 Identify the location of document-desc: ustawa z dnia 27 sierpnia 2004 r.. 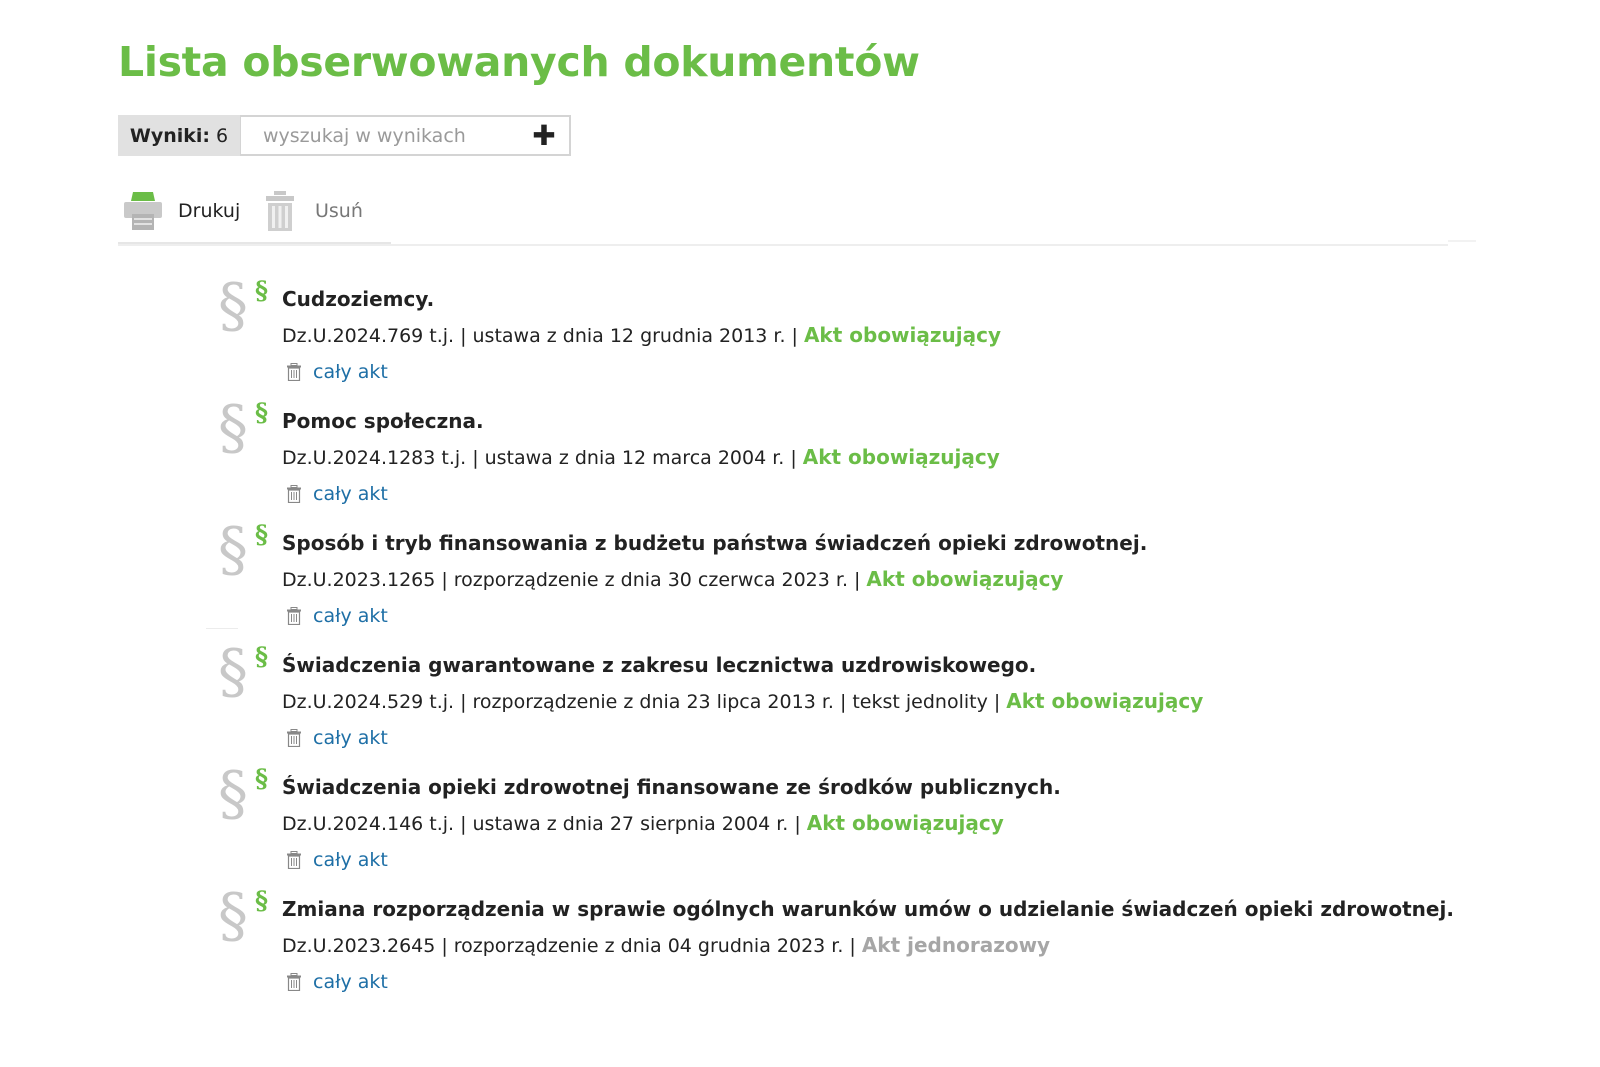
(630, 824).